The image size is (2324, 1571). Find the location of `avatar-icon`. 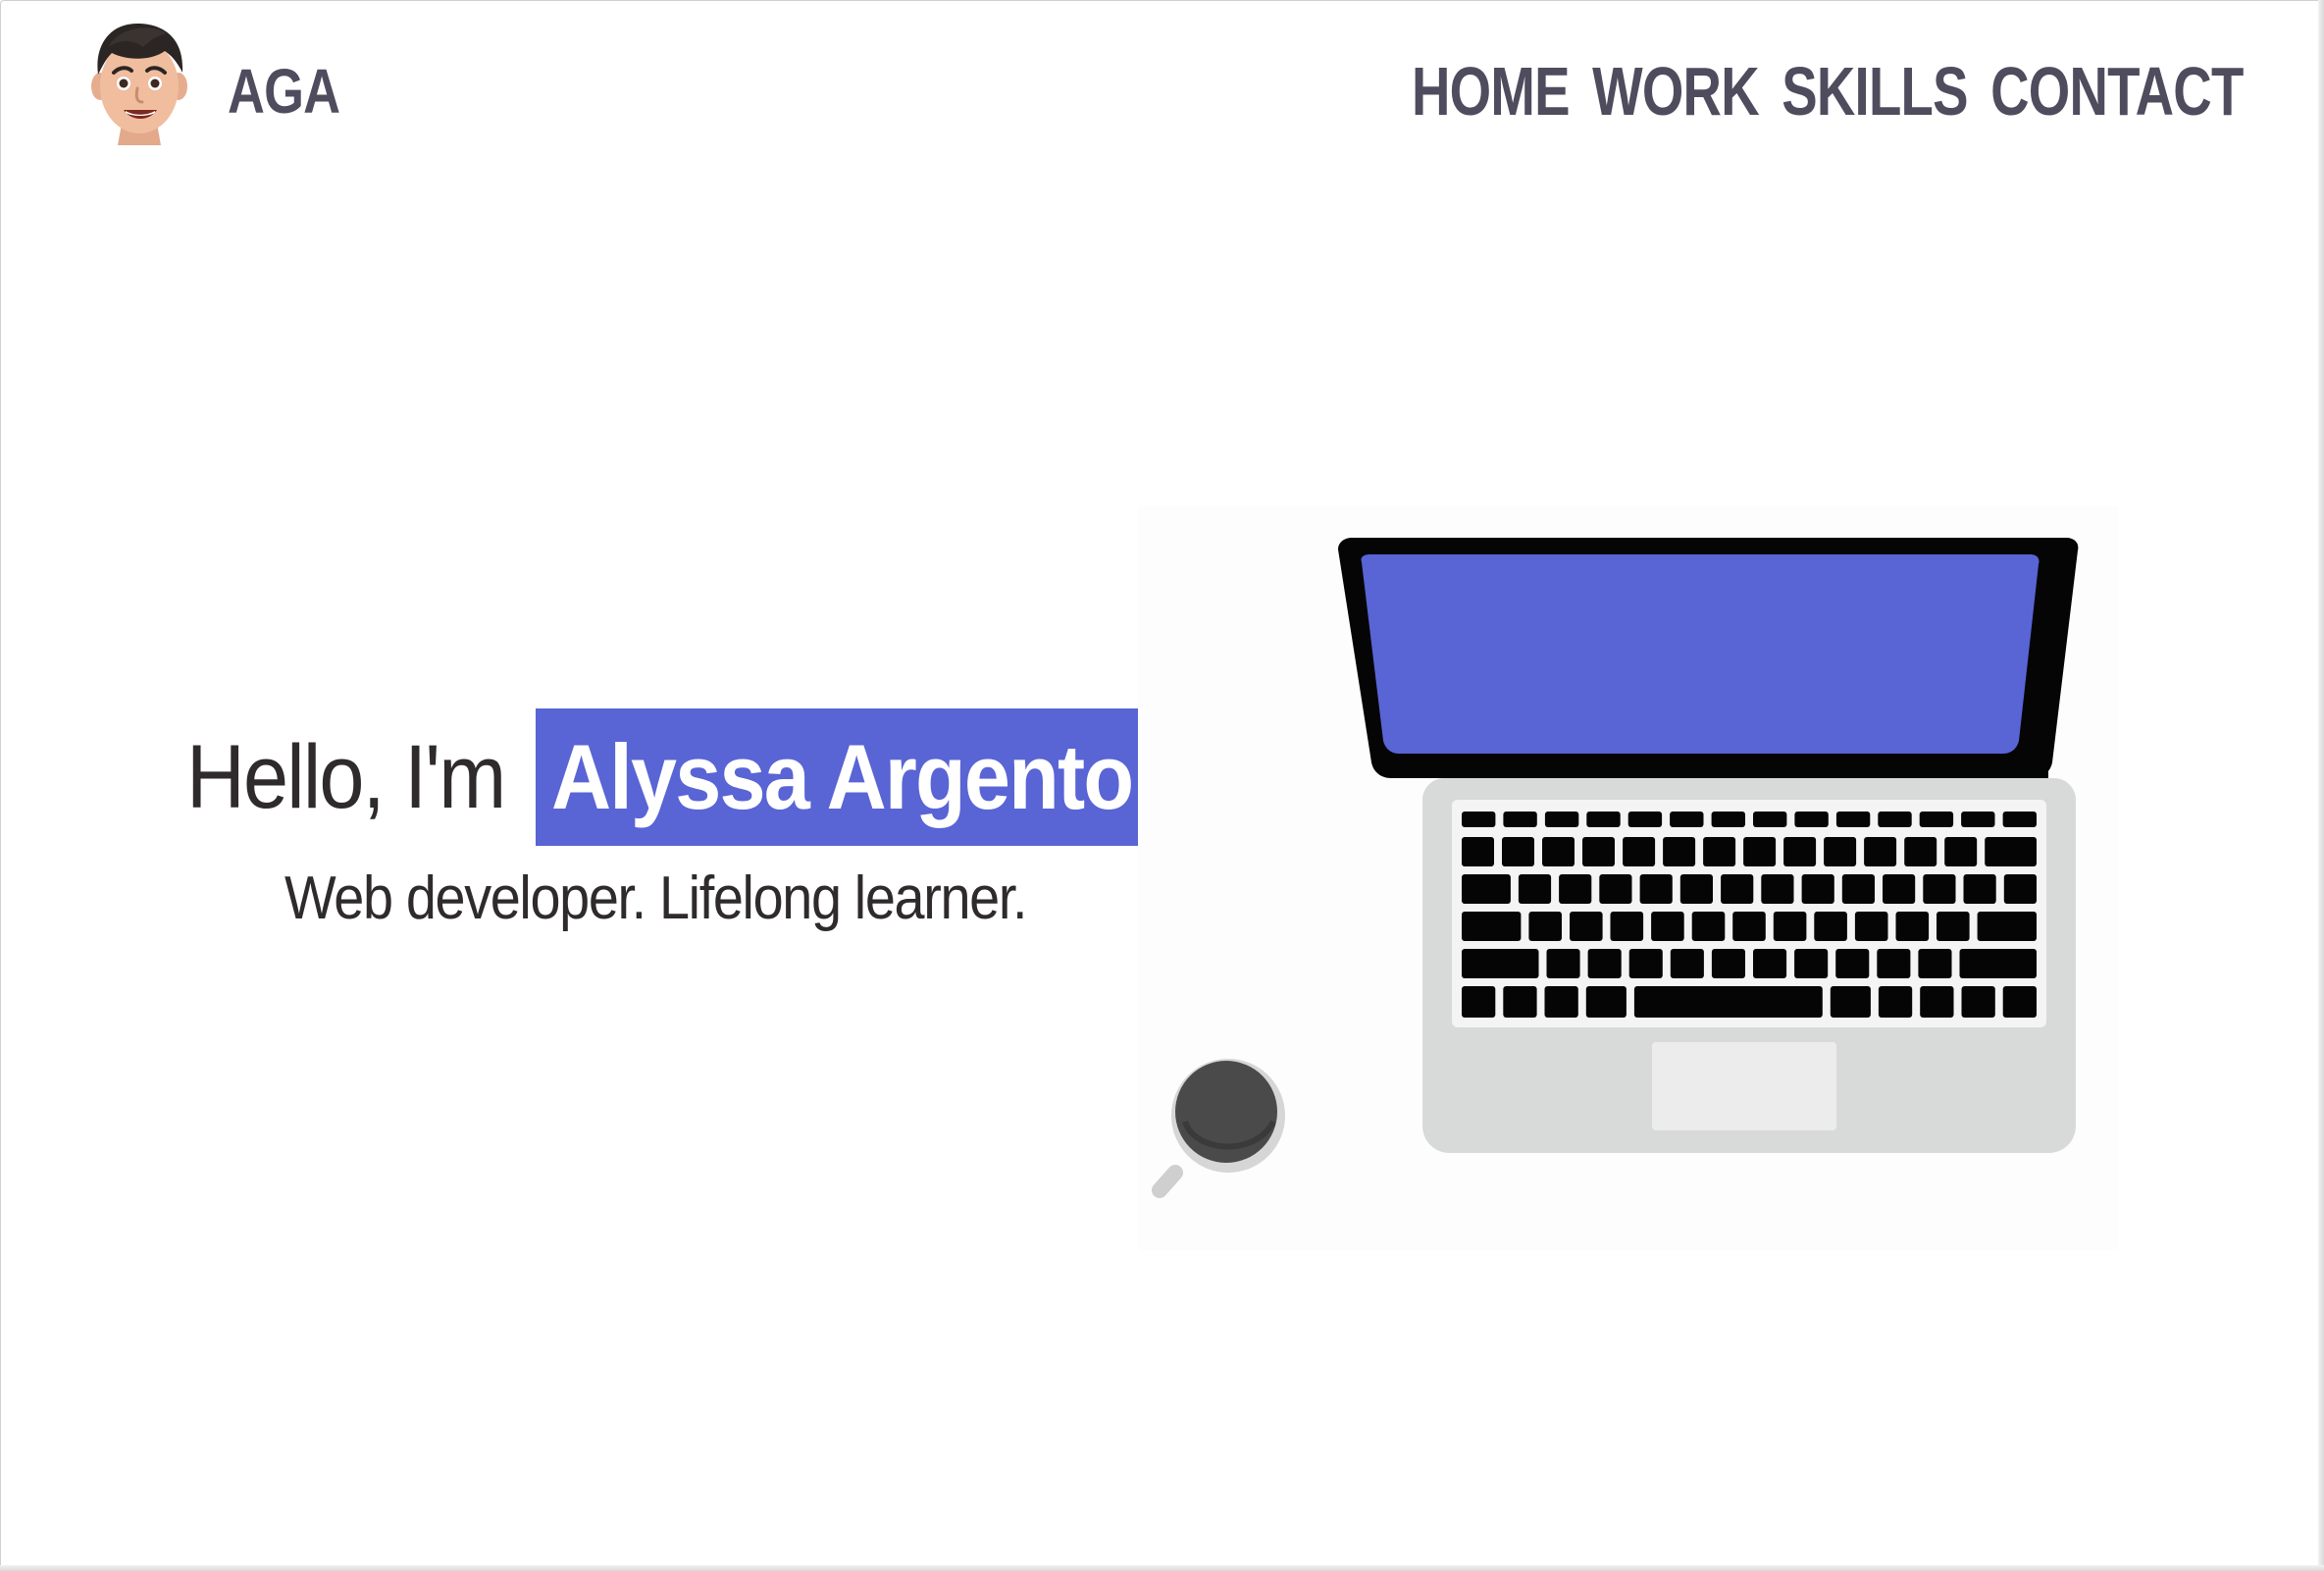

avatar-icon is located at coordinates (139, 83).